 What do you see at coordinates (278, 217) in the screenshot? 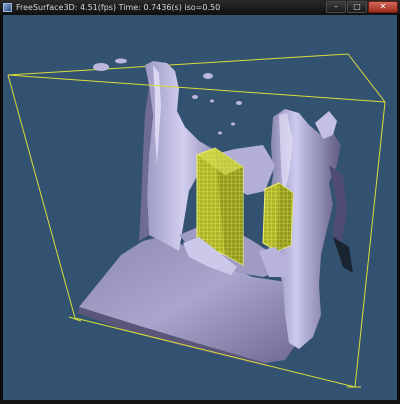
I see `obstacle-box-small` at bounding box center [278, 217].